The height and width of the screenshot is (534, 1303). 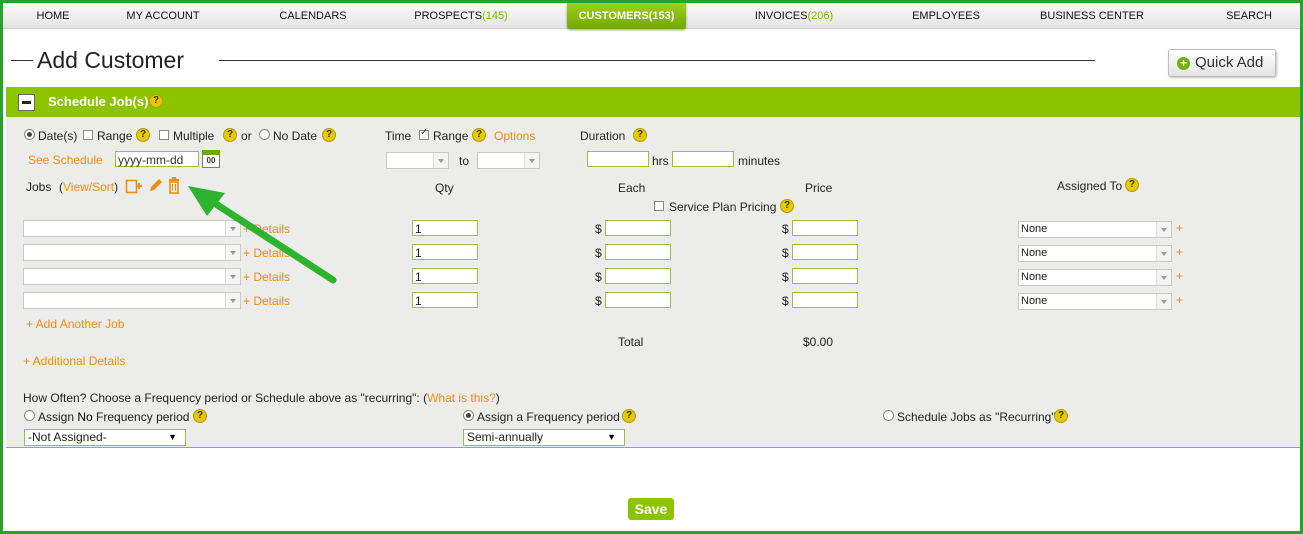 I want to click on save-button: Save, so click(x=651, y=509).